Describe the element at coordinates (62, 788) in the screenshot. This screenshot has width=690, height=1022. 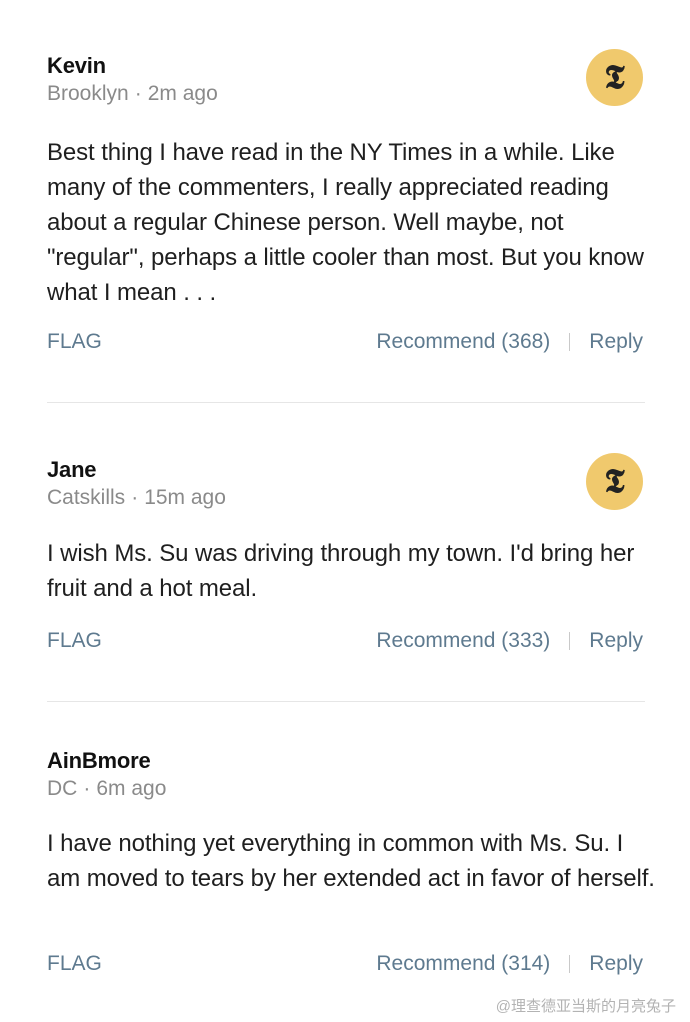
I see `commenter-location: DC` at that location.